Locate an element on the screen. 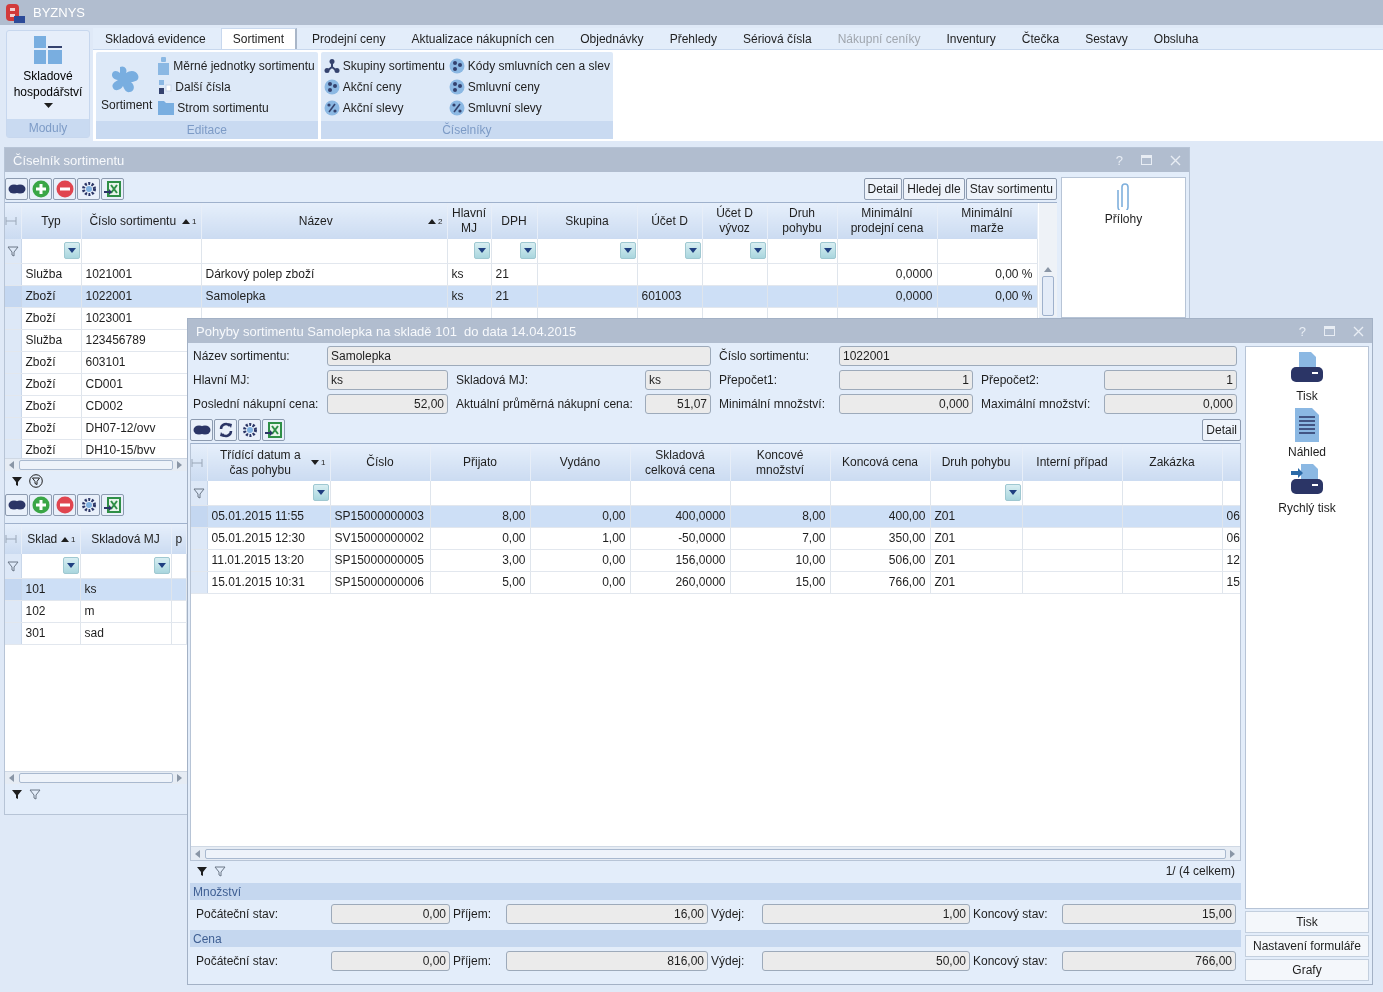 This screenshot has height=992, width=1383. ribbon-button: Akční slevy is located at coordinates (384, 107).